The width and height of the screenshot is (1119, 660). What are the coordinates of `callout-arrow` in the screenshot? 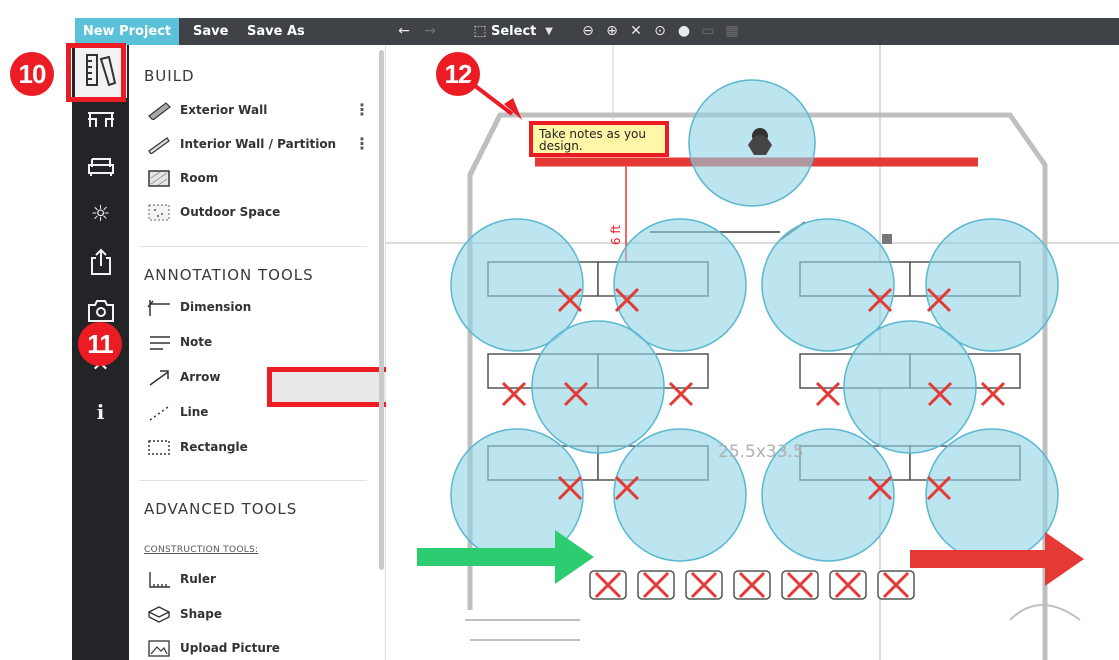 It's located at (495, 100).